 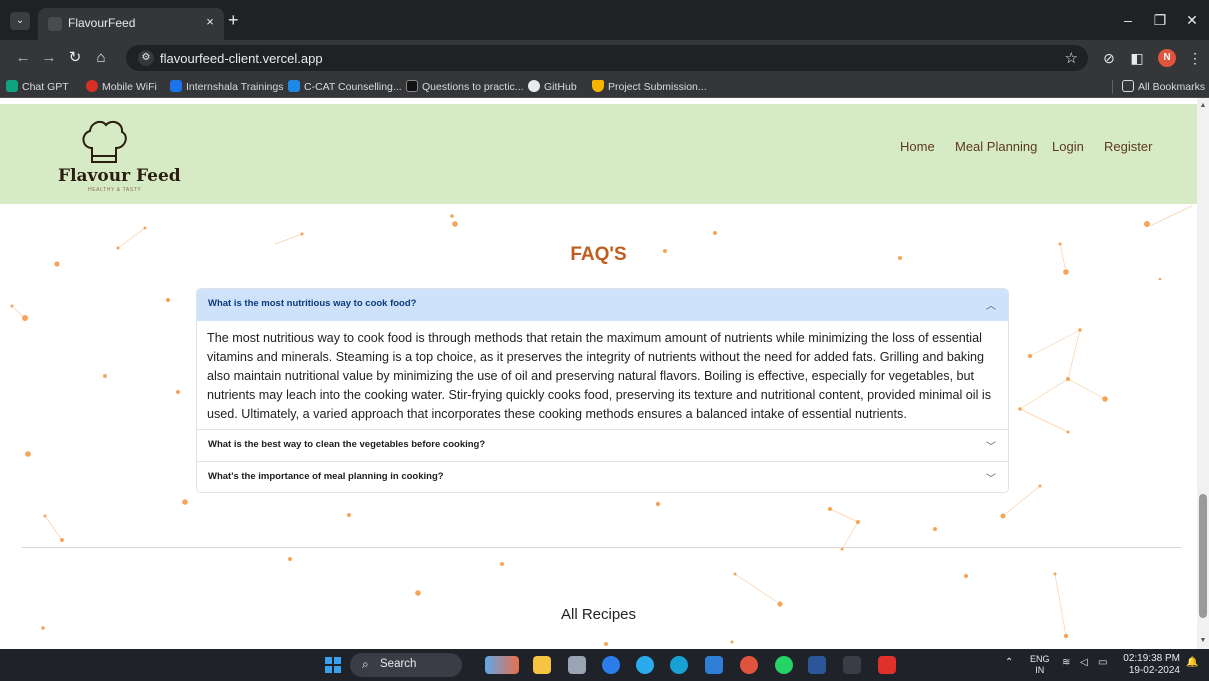 I want to click on nav-home-link: Home, so click(x=917, y=146).